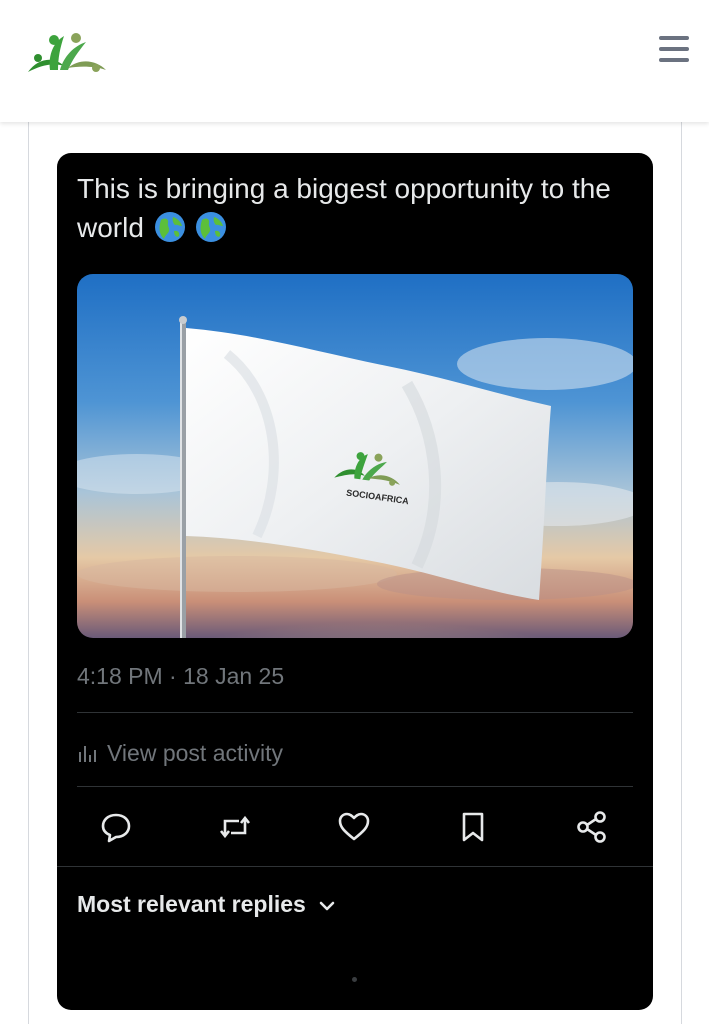 Image resolution: width=709 pixels, height=1024 pixels. I want to click on view-post-activity-label: View post activity, so click(195, 752).